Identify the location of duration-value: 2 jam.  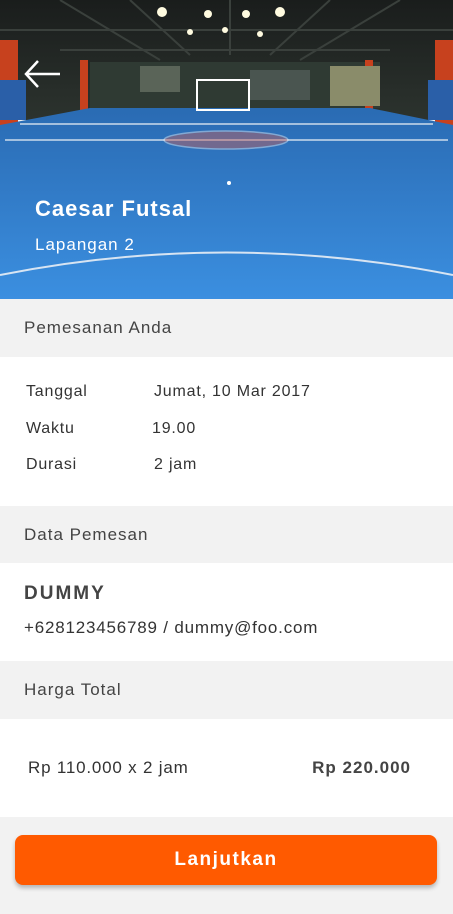
(176, 464).